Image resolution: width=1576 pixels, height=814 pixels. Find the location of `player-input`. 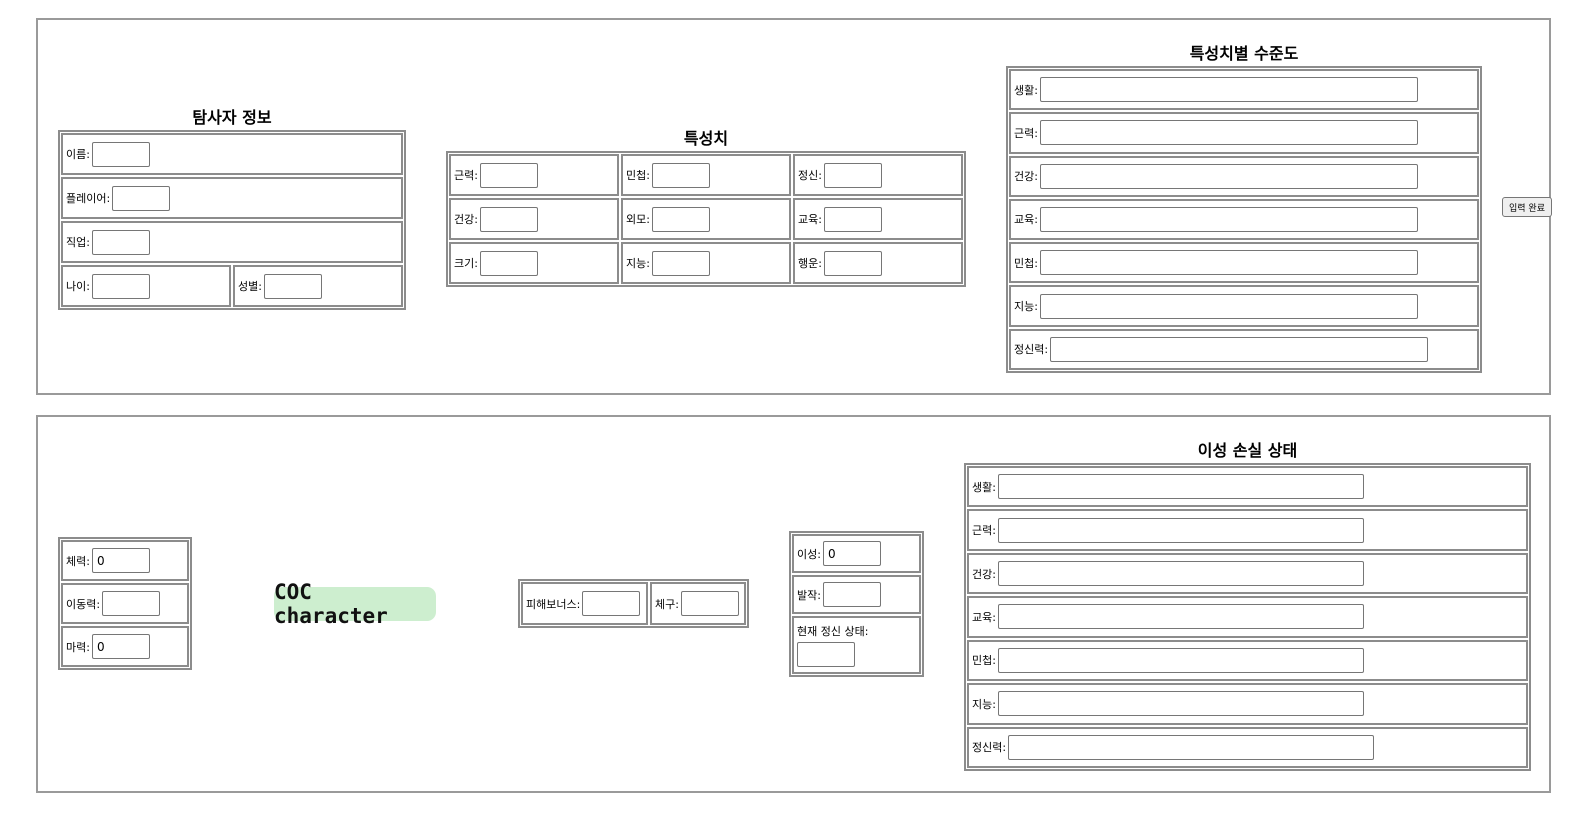

player-input is located at coordinates (141, 198).